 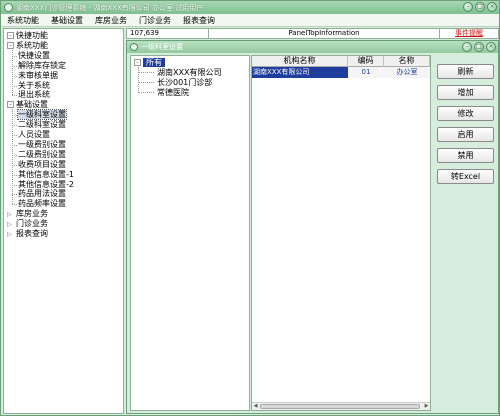 I want to click on tree-item-label: 药品用法设置, so click(x=42, y=194).